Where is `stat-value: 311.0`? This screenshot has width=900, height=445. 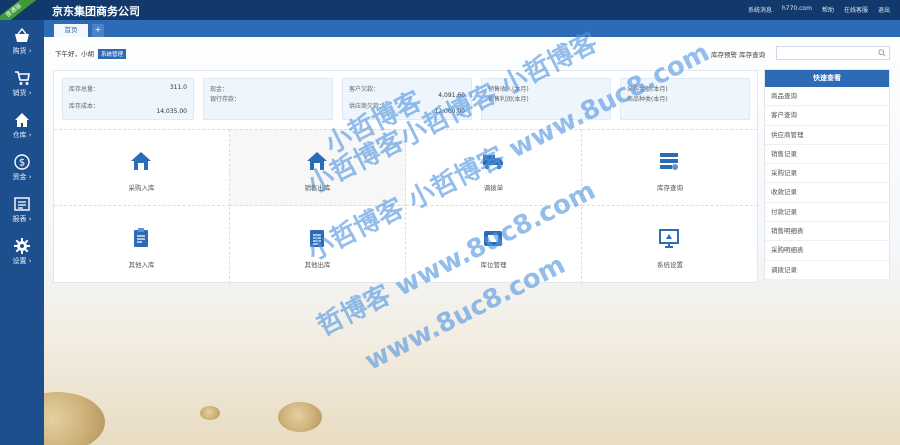 stat-value: 311.0 is located at coordinates (178, 87).